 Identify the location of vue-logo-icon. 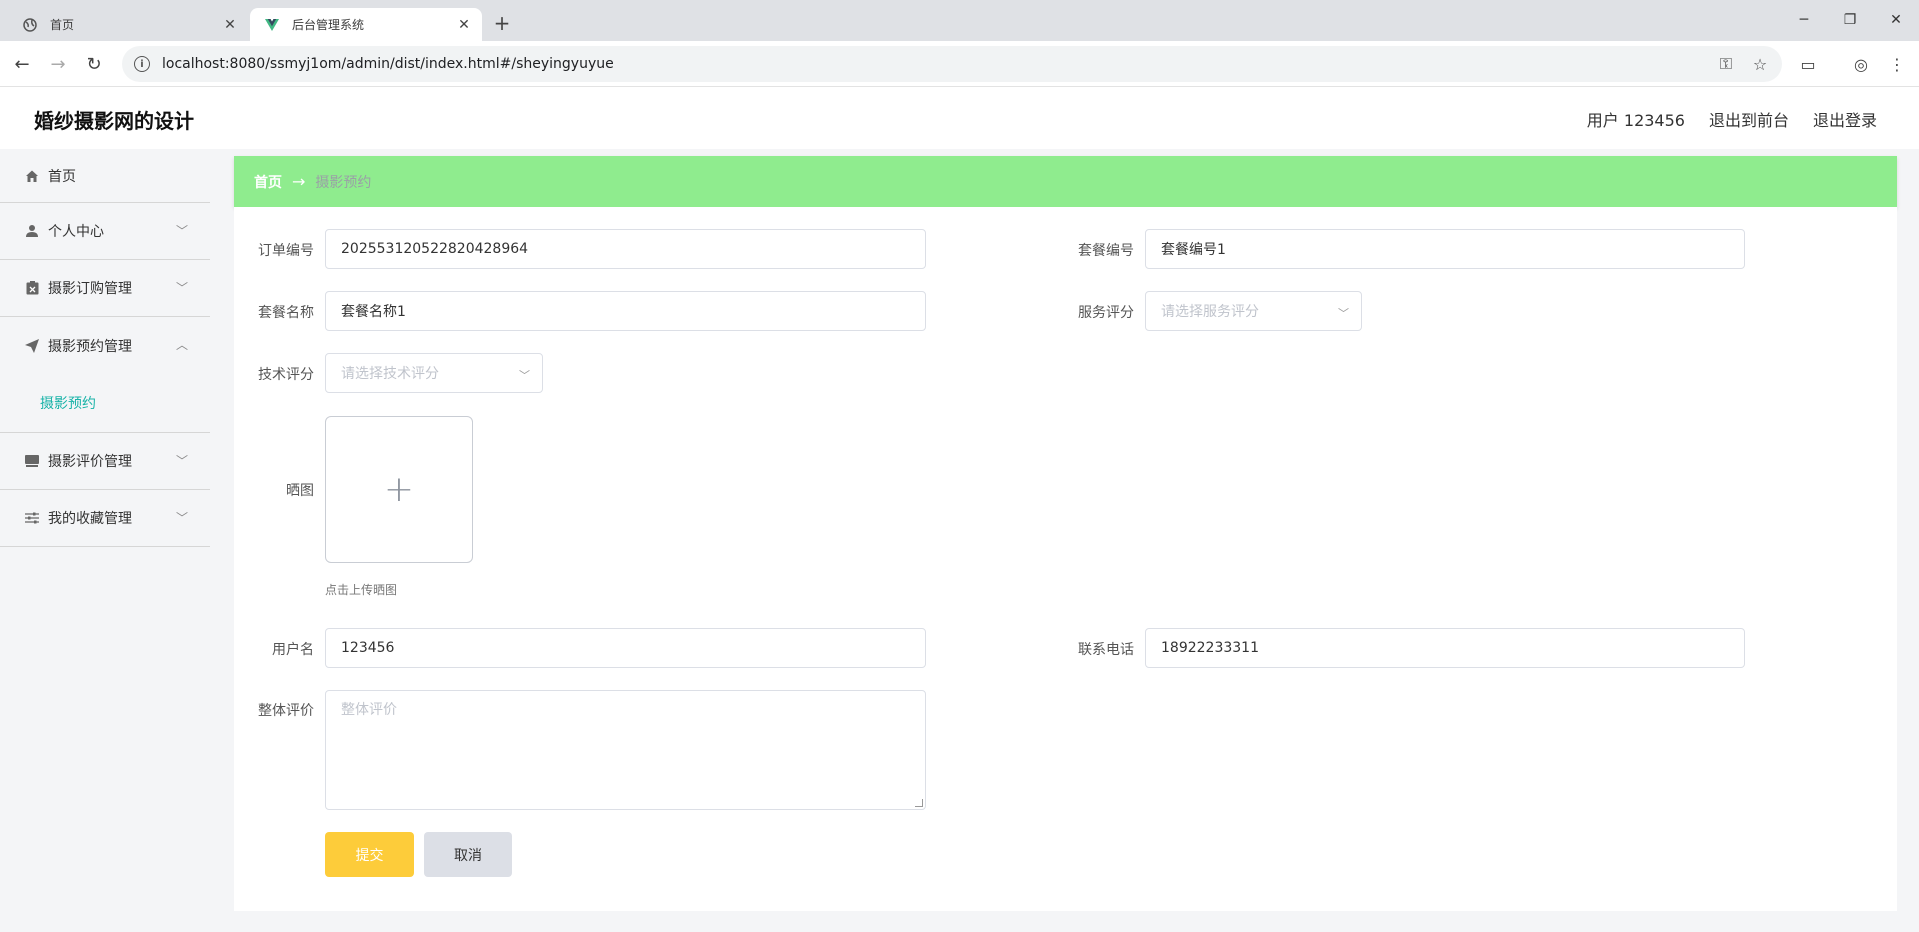
(272, 25).